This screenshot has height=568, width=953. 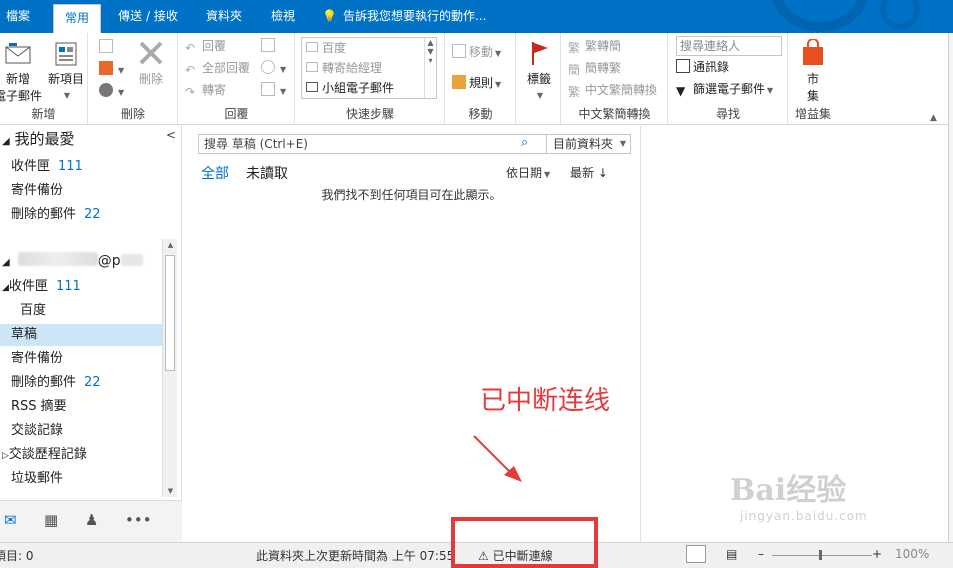 What do you see at coordinates (57, 259) in the screenshot?
I see `redacted-email` at bounding box center [57, 259].